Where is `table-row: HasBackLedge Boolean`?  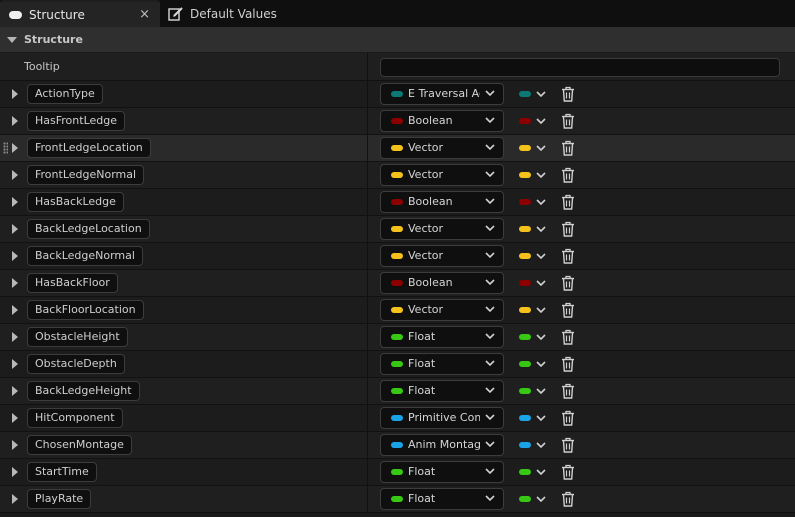 table-row: HasBackLedge Boolean is located at coordinates (397, 202).